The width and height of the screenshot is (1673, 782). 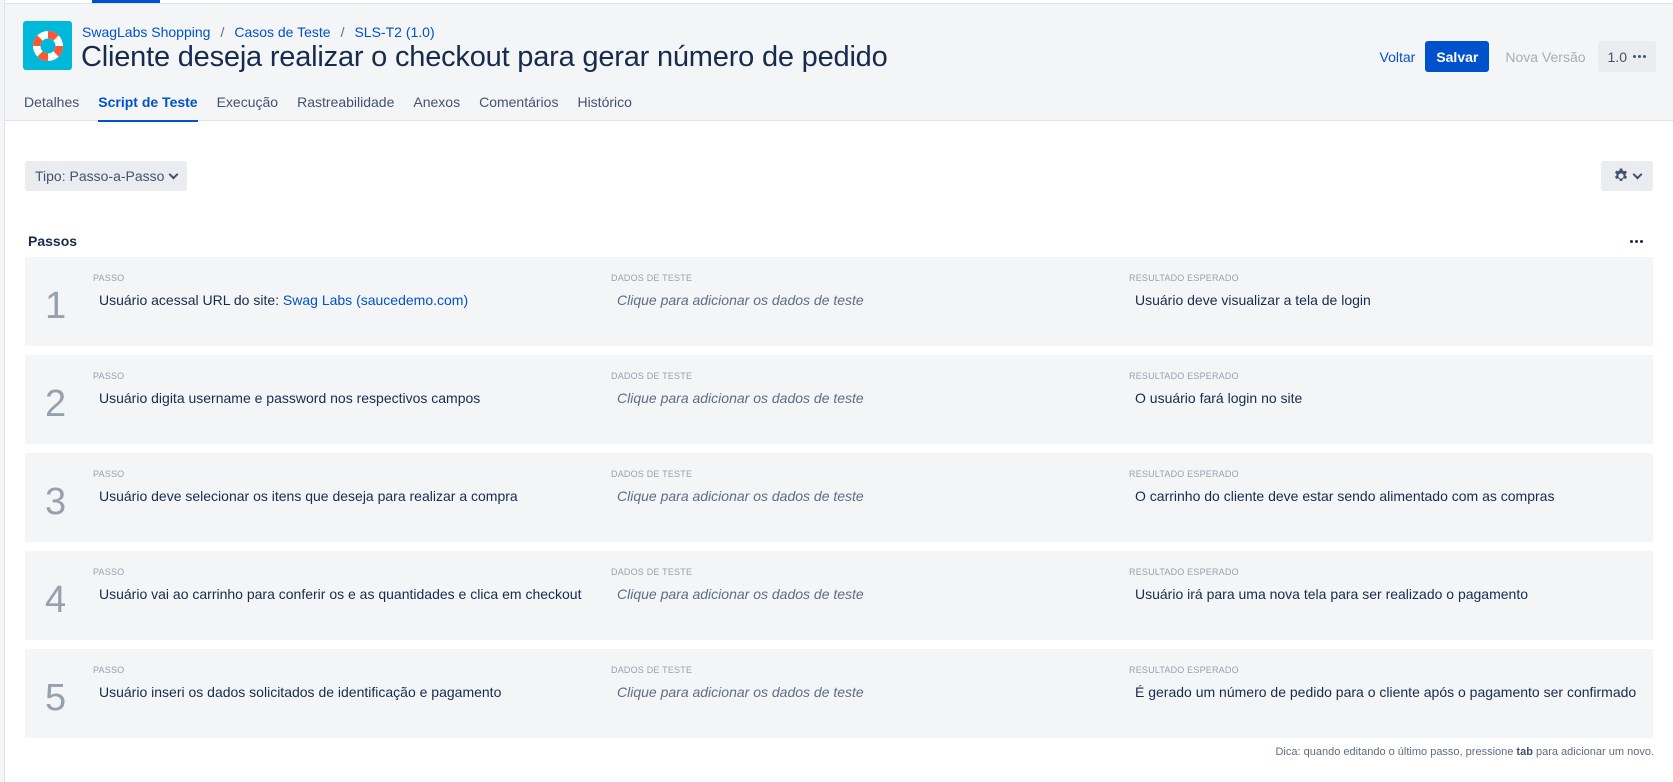 What do you see at coordinates (345, 103) in the screenshot?
I see `tab-traceability: Rastreabilidade` at bounding box center [345, 103].